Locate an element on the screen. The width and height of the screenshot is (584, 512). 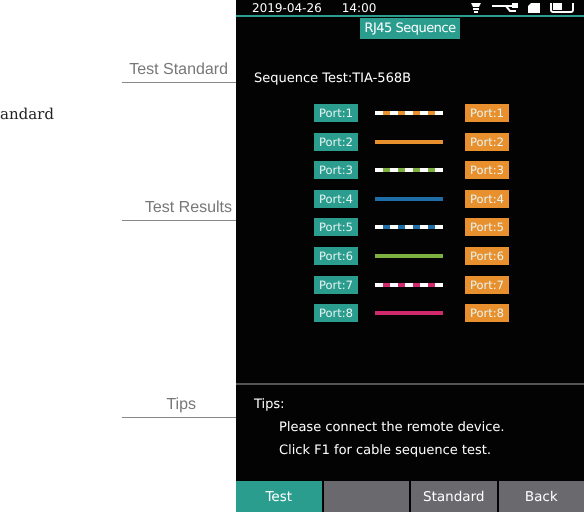
battery-icon is located at coordinates (563, 7).